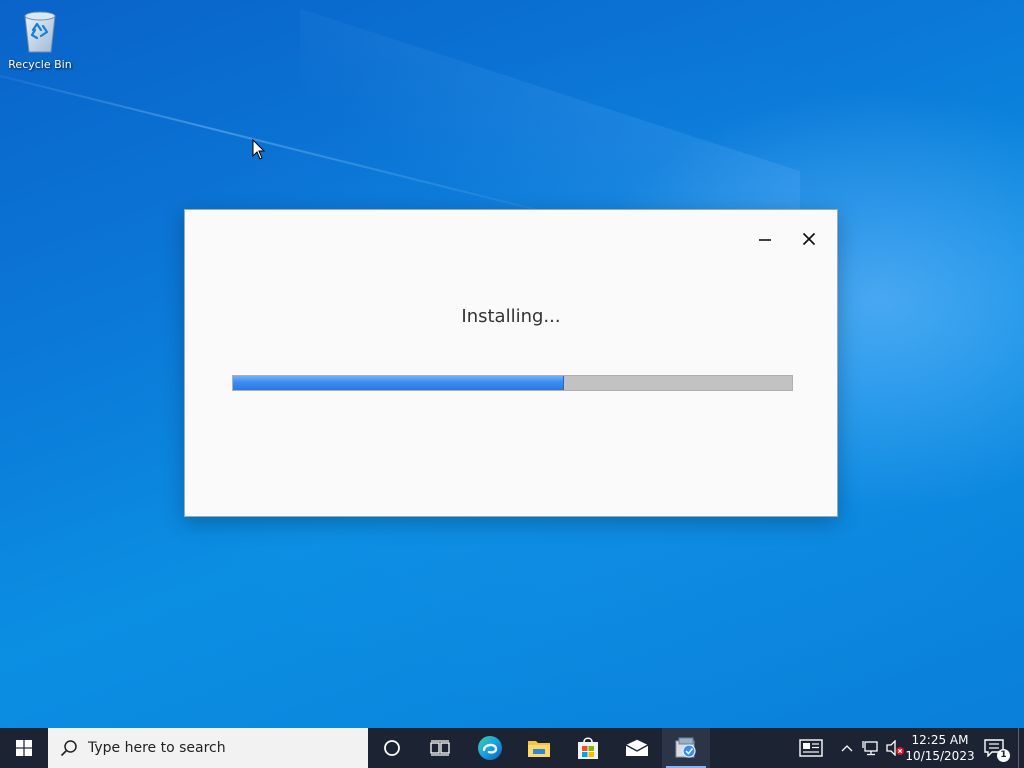  What do you see at coordinates (940, 748) in the screenshot?
I see `clock-button: 12:25 AM 10/15/2023` at bounding box center [940, 748].